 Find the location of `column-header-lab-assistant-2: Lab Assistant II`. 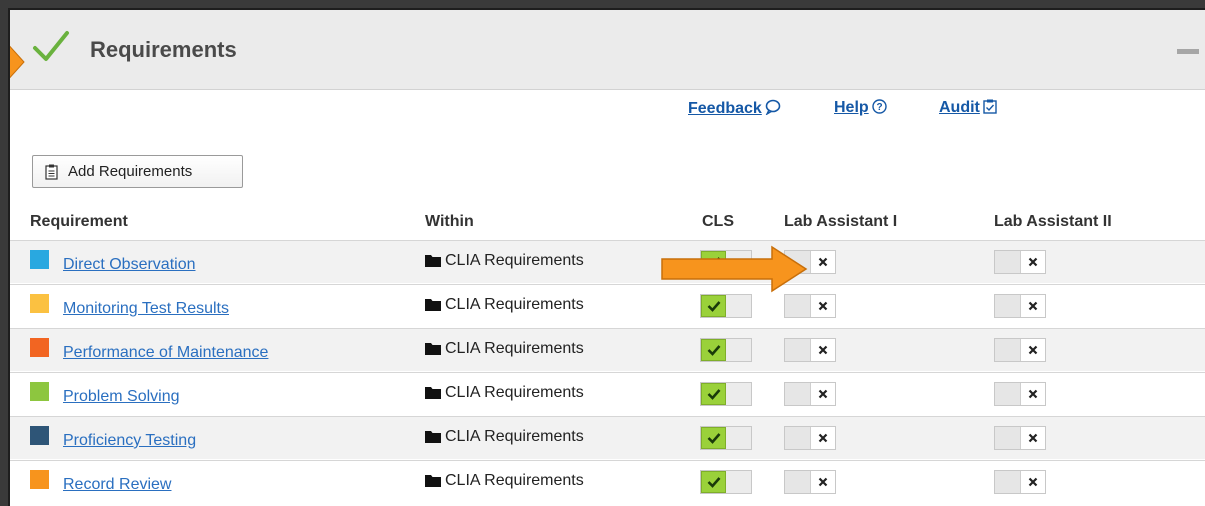

column-header-lab-assistant-2: Lab Assistant II is located at coordinates (1053, 221).